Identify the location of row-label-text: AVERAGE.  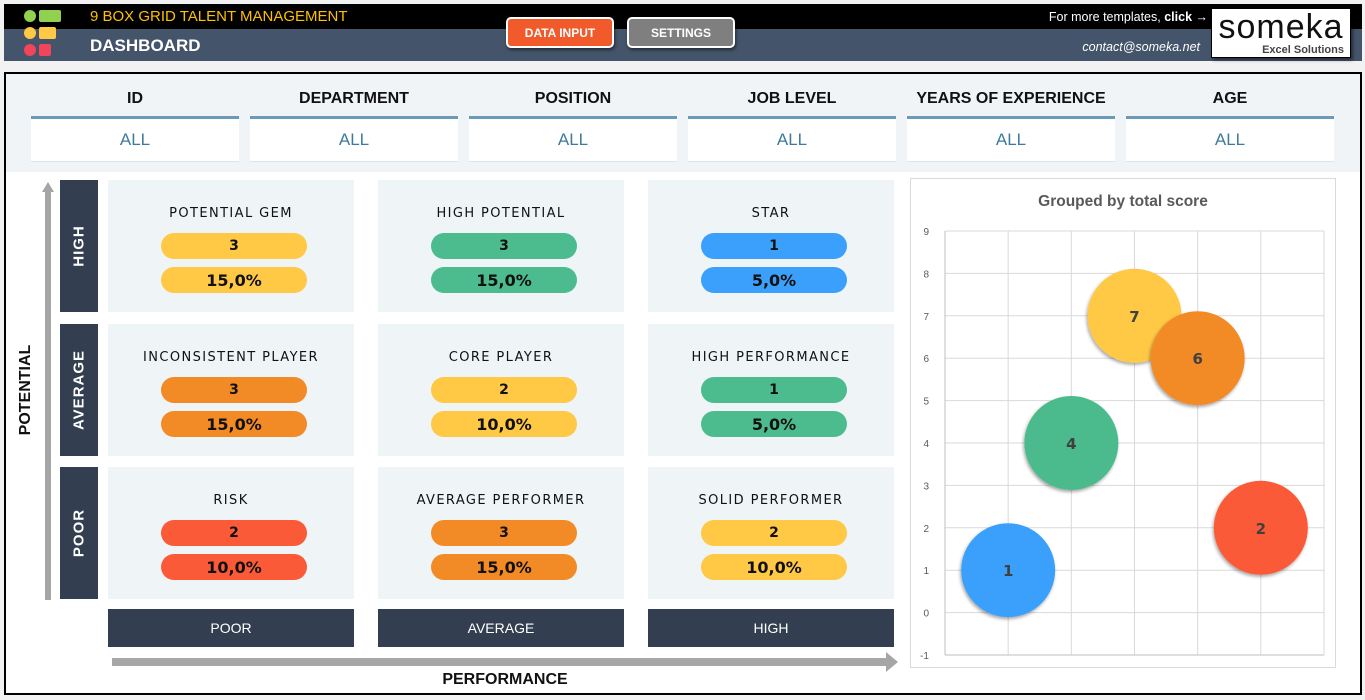
(79, 390).